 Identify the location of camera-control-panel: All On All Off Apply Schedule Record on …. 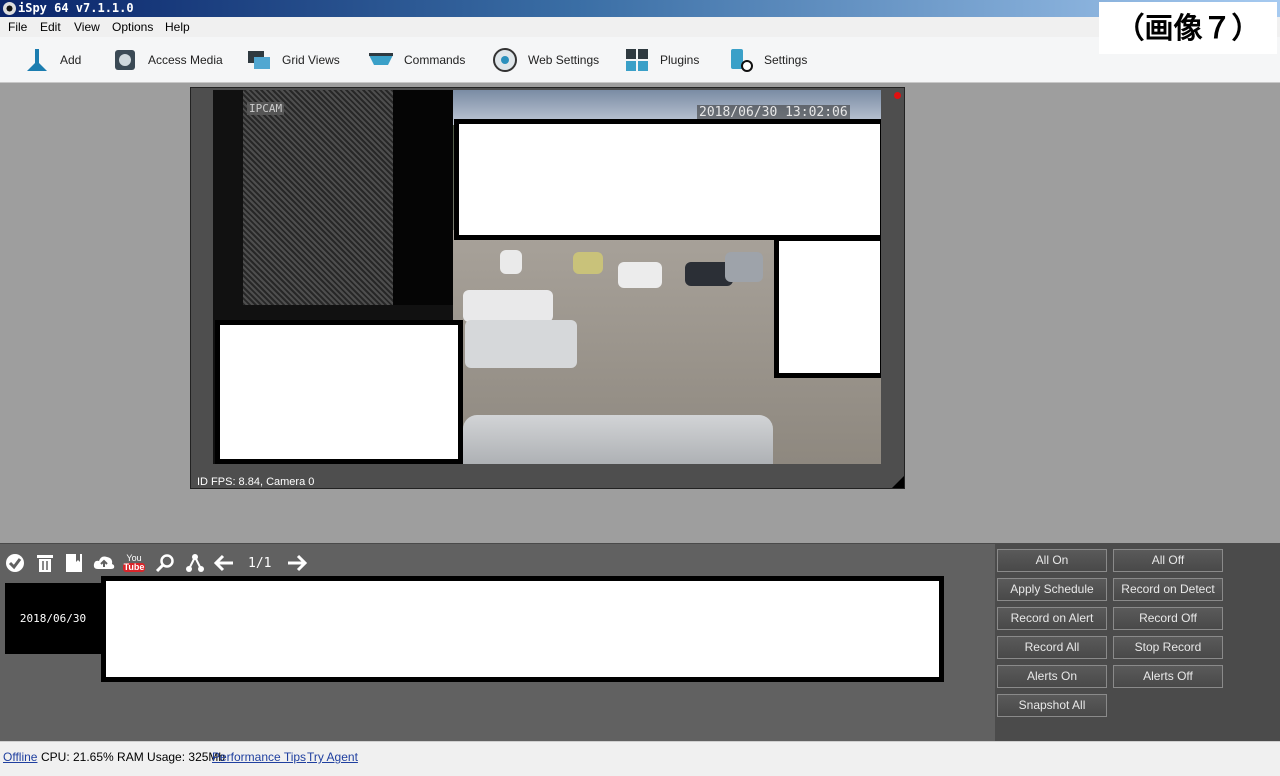
(1137, 642).